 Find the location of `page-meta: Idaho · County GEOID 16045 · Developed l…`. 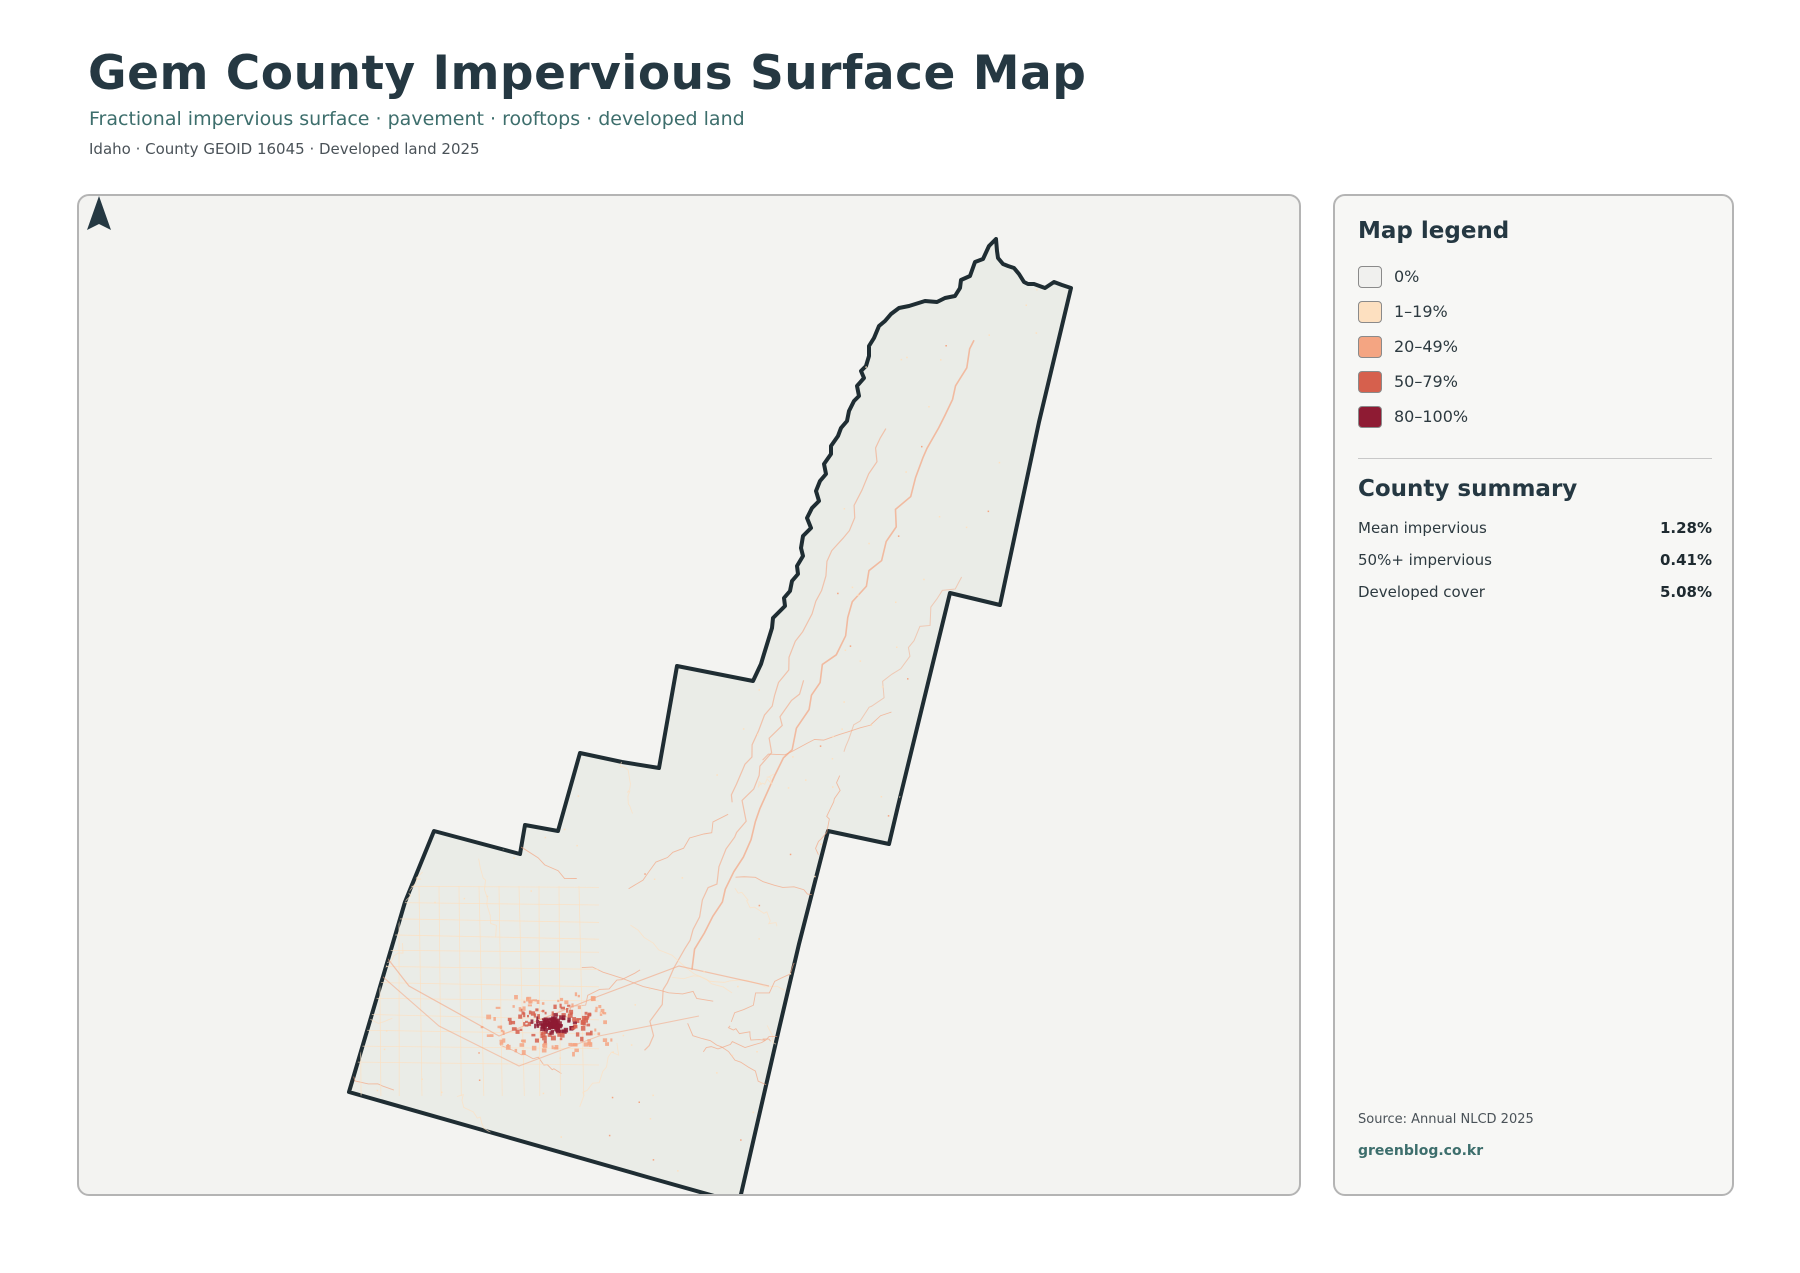

page-meta: Idaho · County GEOID 16045 · Developed l… is located at coordinates (284, 149).